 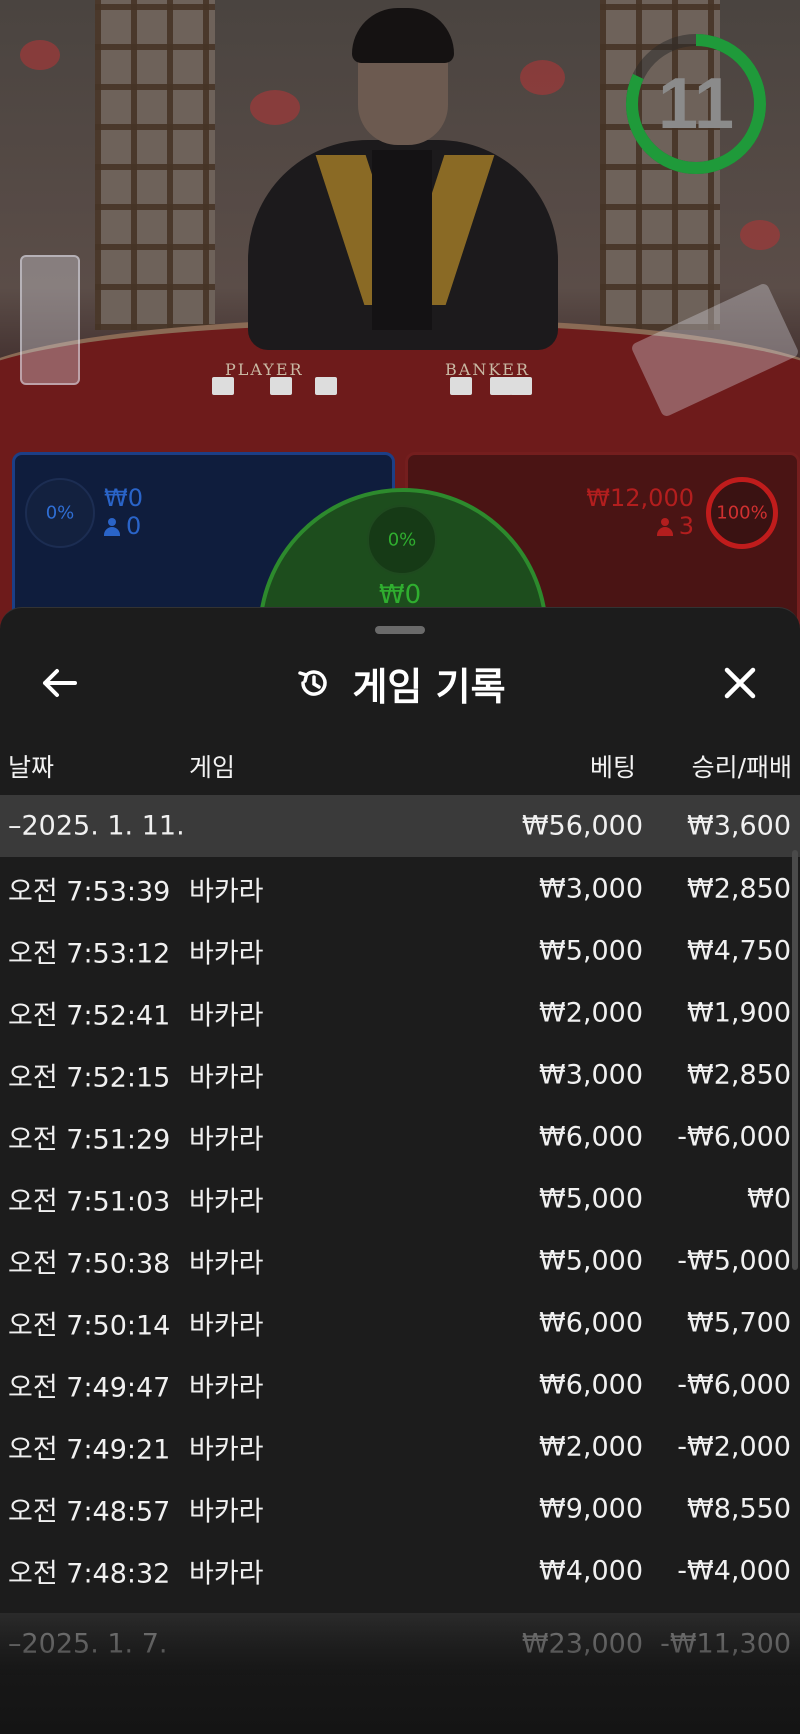 What do you see at coordinates (96, 826) in the screenshot?
I see `group-date: –2025. 1. 11.` at bounding box center [96, 826].